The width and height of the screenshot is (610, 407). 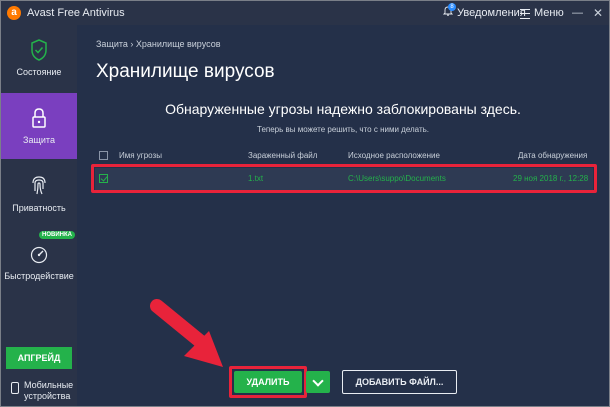 What do you see at coordinates (39, 185) in the screenshot?
I see `fingerprint-icon` at bounding box center [39, 185].